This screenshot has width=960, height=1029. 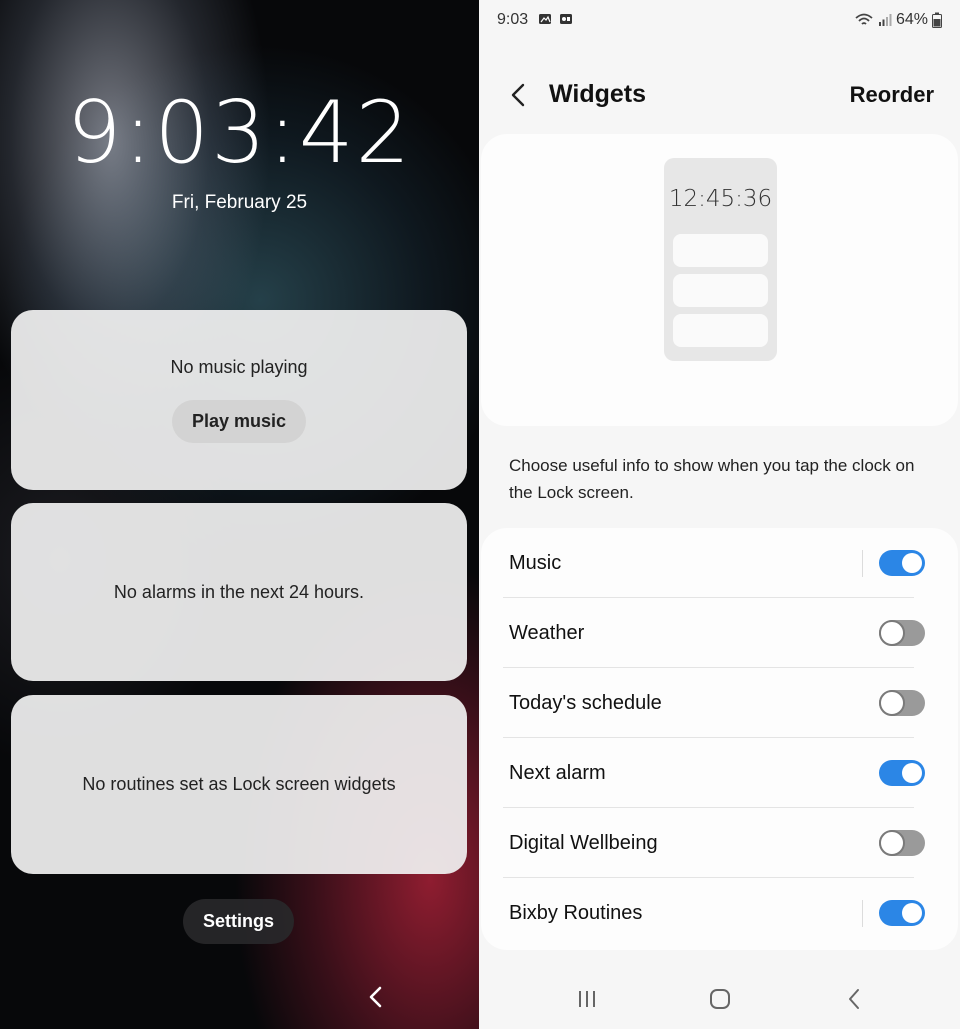 I want to click on lock-clock: 9:03:42, so click(x=239, y=133).